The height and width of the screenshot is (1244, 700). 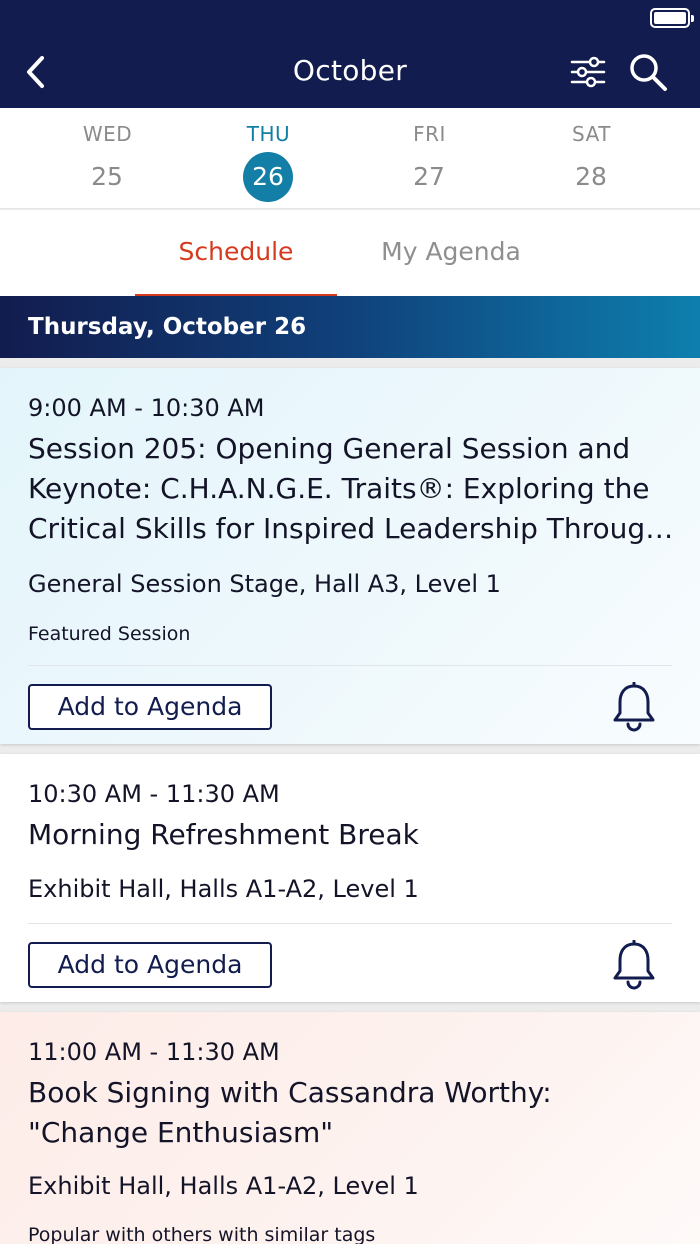 I want to click on session-time: 11:00 AM - 11:30 AM, so click(x=154, y=1052).